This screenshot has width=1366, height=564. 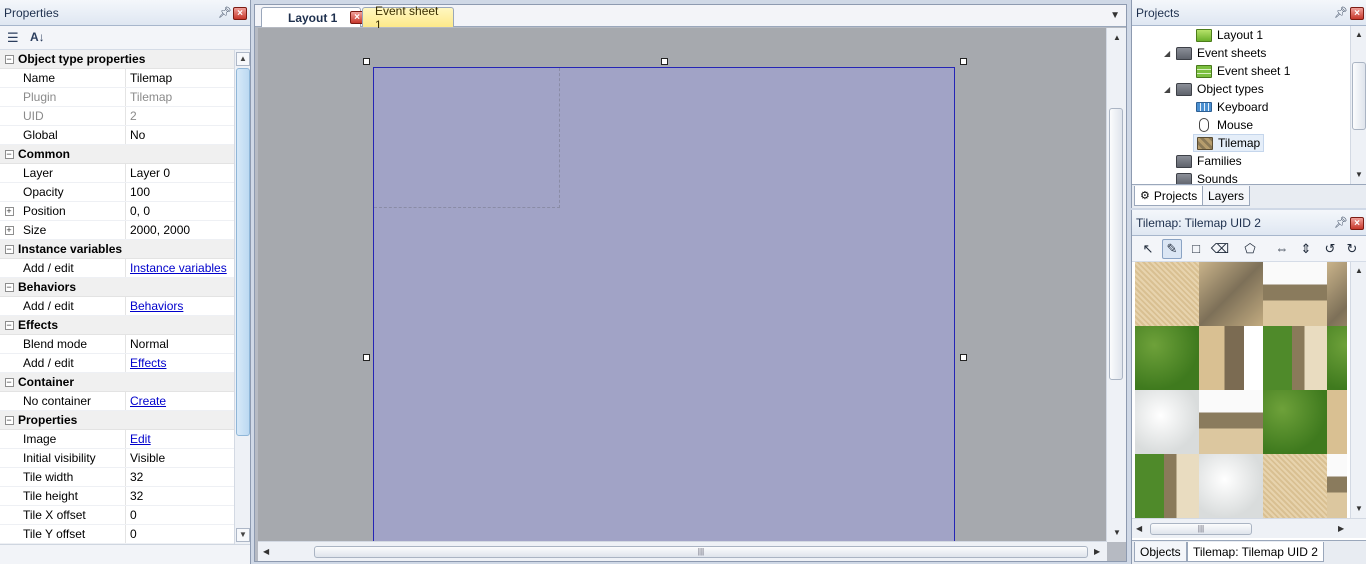 I want to click on property-category: − Effects, so click(x=117, y=325).